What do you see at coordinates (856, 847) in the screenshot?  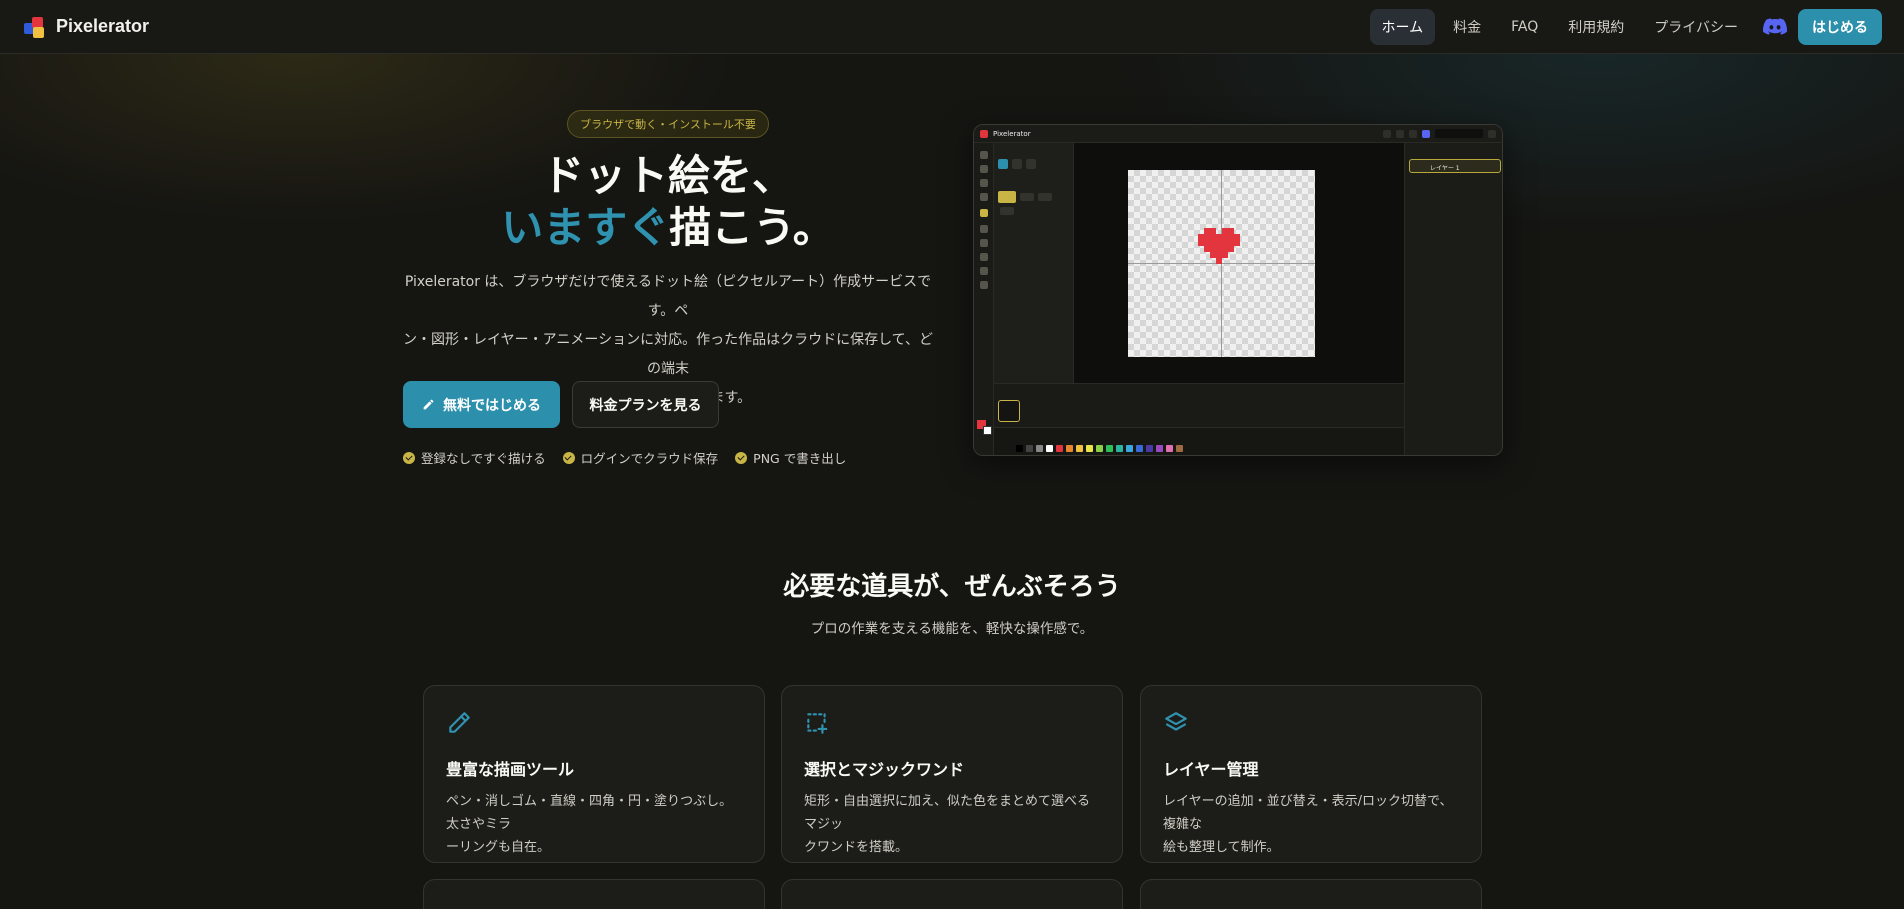 I see `feature-card-text-line: クワンドを搭載。` at bounding box center [856, 847].